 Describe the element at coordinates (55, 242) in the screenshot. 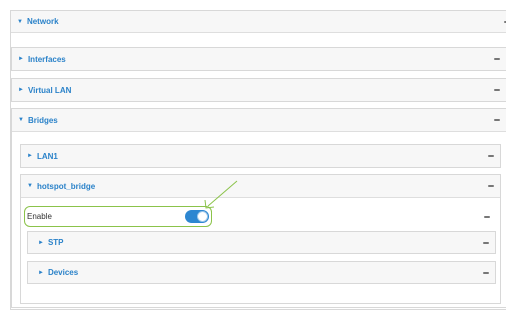

I see `stp-label: STP` at that location.